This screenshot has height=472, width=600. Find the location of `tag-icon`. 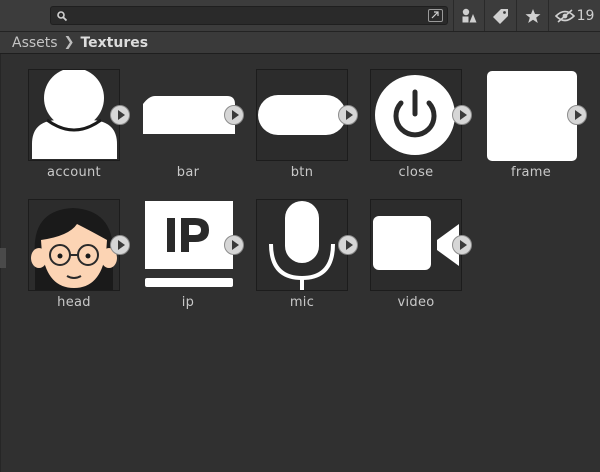

tag-icon is located at coordinates (500, 16).